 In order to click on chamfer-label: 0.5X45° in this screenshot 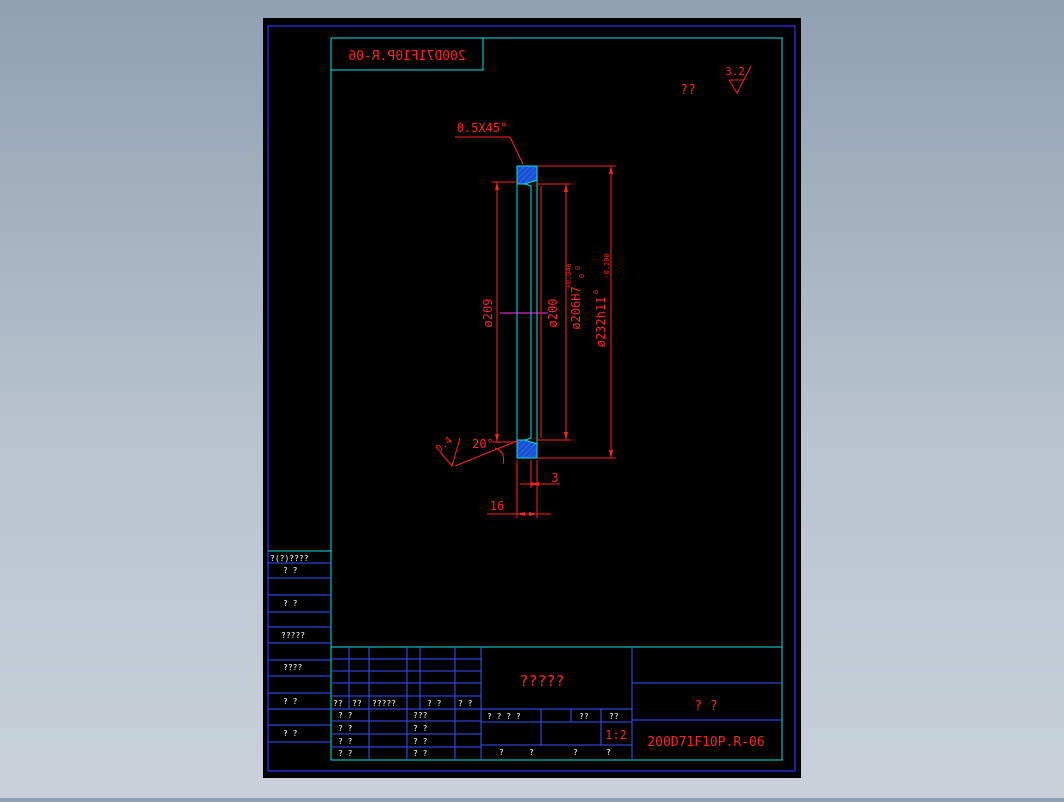, I will do `click(482, 128)`.